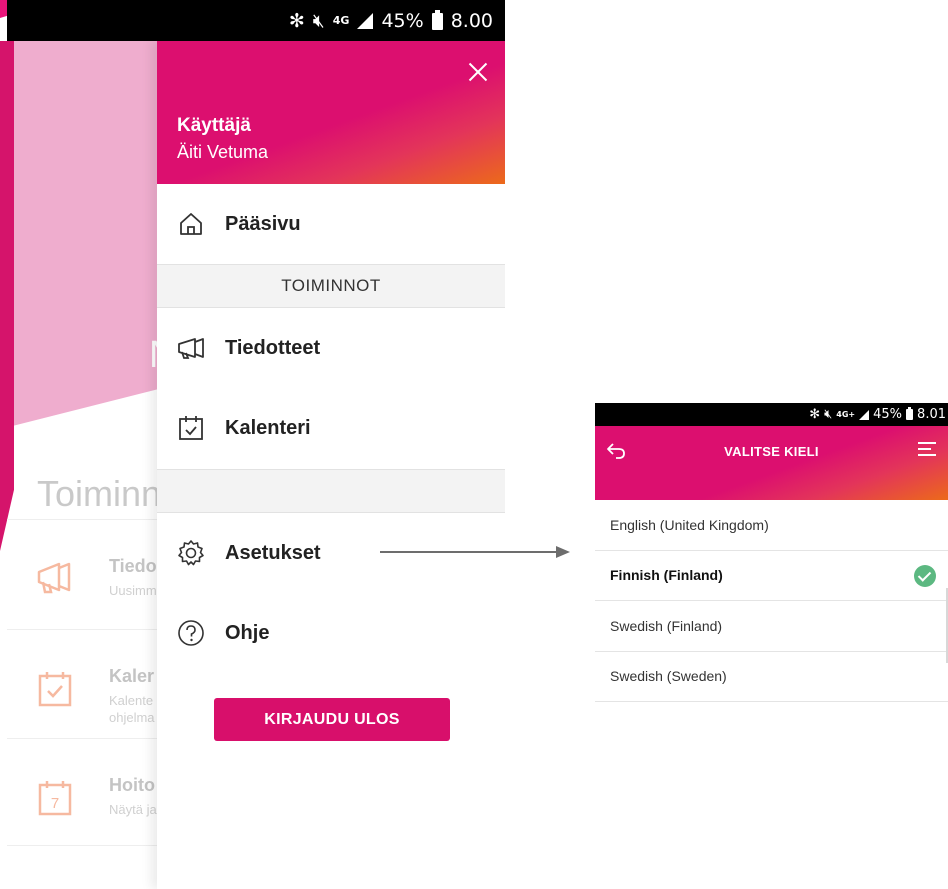 The image size is (948, 889). I want to click on menu-item-home: Pääsivu, so click(331, 224).